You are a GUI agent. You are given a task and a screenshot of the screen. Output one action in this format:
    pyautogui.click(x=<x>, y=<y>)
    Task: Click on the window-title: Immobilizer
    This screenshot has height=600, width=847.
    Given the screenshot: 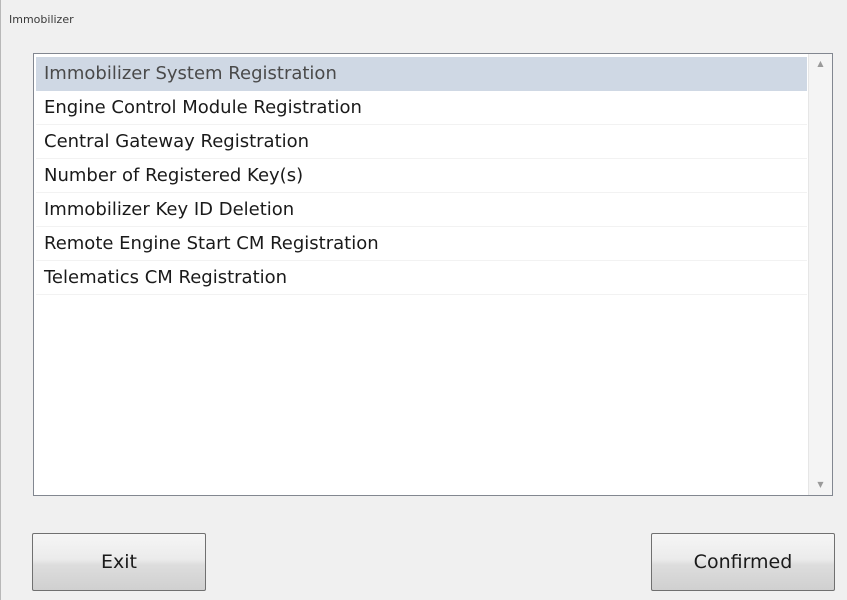 What is the action you would take?
    pyautogui.click(x=41, y=19)
    